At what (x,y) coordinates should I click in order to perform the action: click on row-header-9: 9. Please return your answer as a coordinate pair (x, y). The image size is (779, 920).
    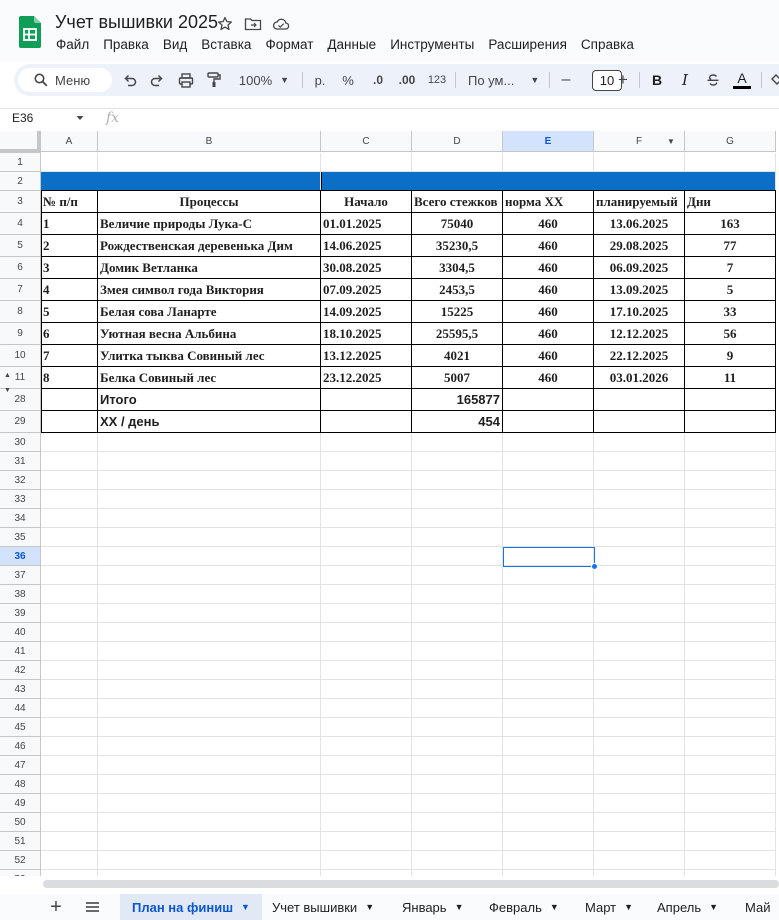
    Looking at the image, I should click on (20, 334).